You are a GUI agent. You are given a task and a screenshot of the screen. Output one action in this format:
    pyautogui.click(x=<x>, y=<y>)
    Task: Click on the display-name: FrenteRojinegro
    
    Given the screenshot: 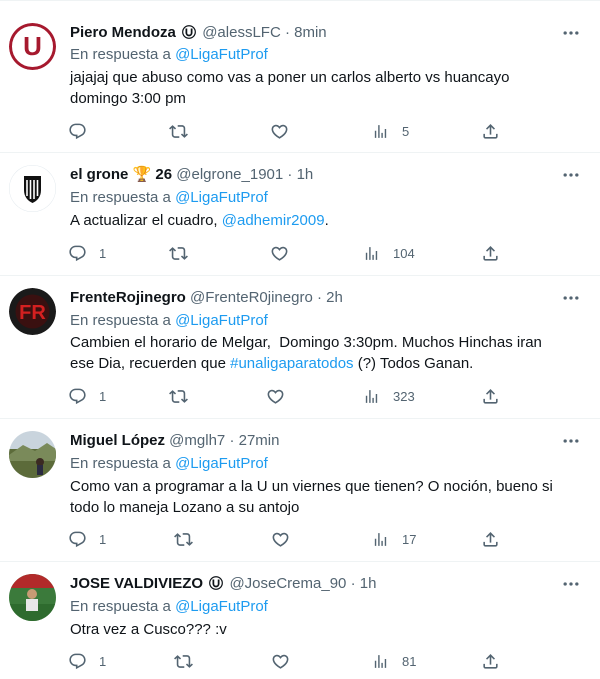 What is the action you would take?
    pyautogui.click(x=128, y=297)
    